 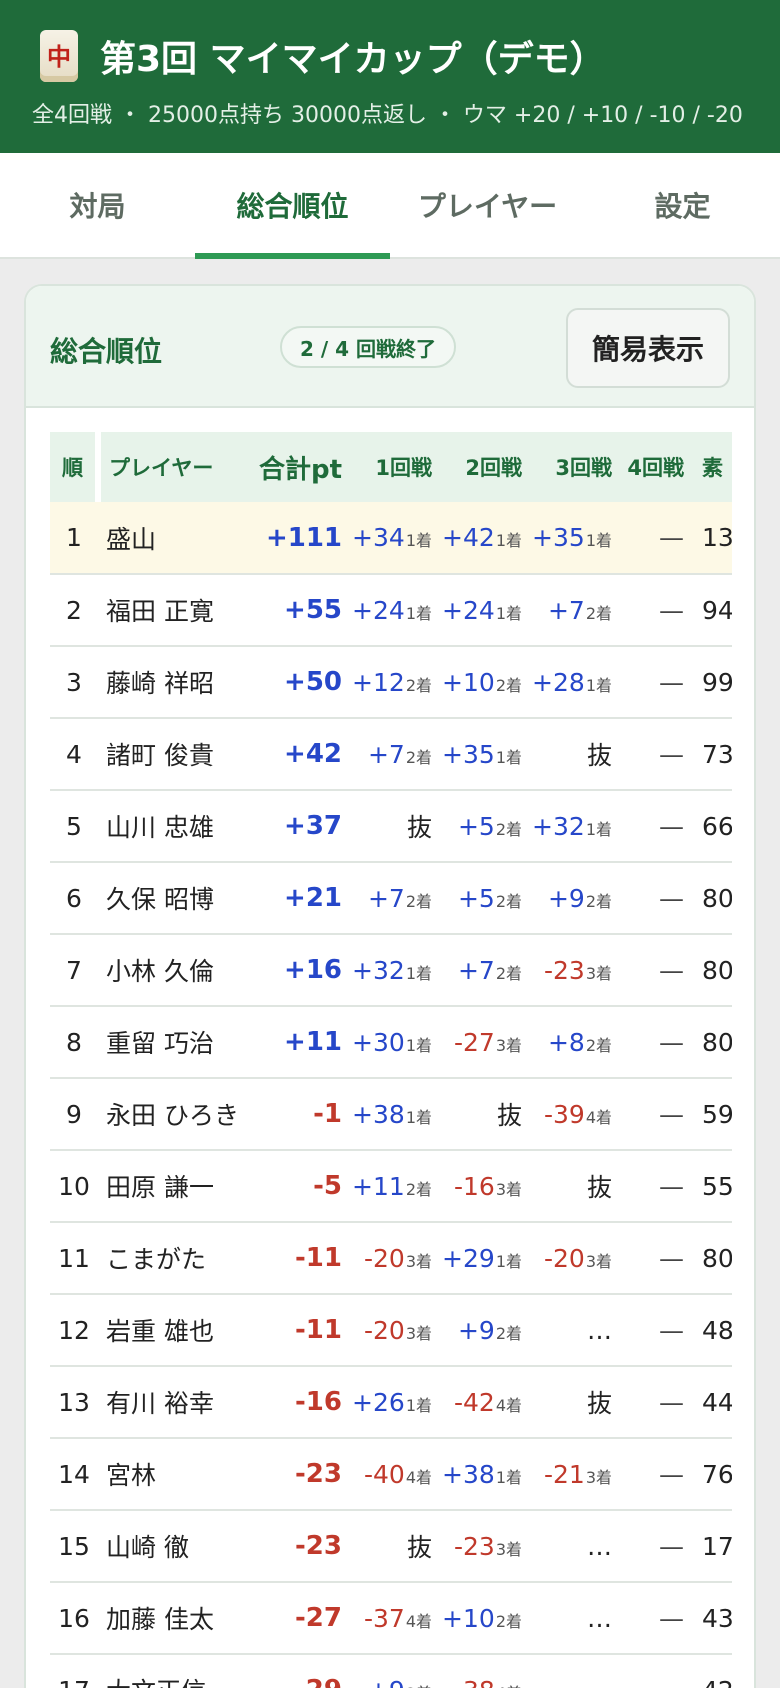 I want to click on raw-score: 66, so click(x=717, y=826).